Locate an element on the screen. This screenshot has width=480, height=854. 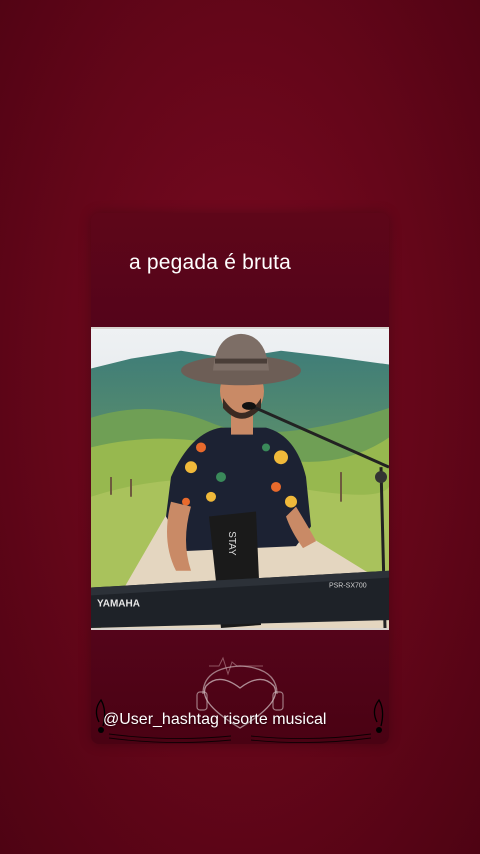
staff-lines is located at coordinates (240, 738).